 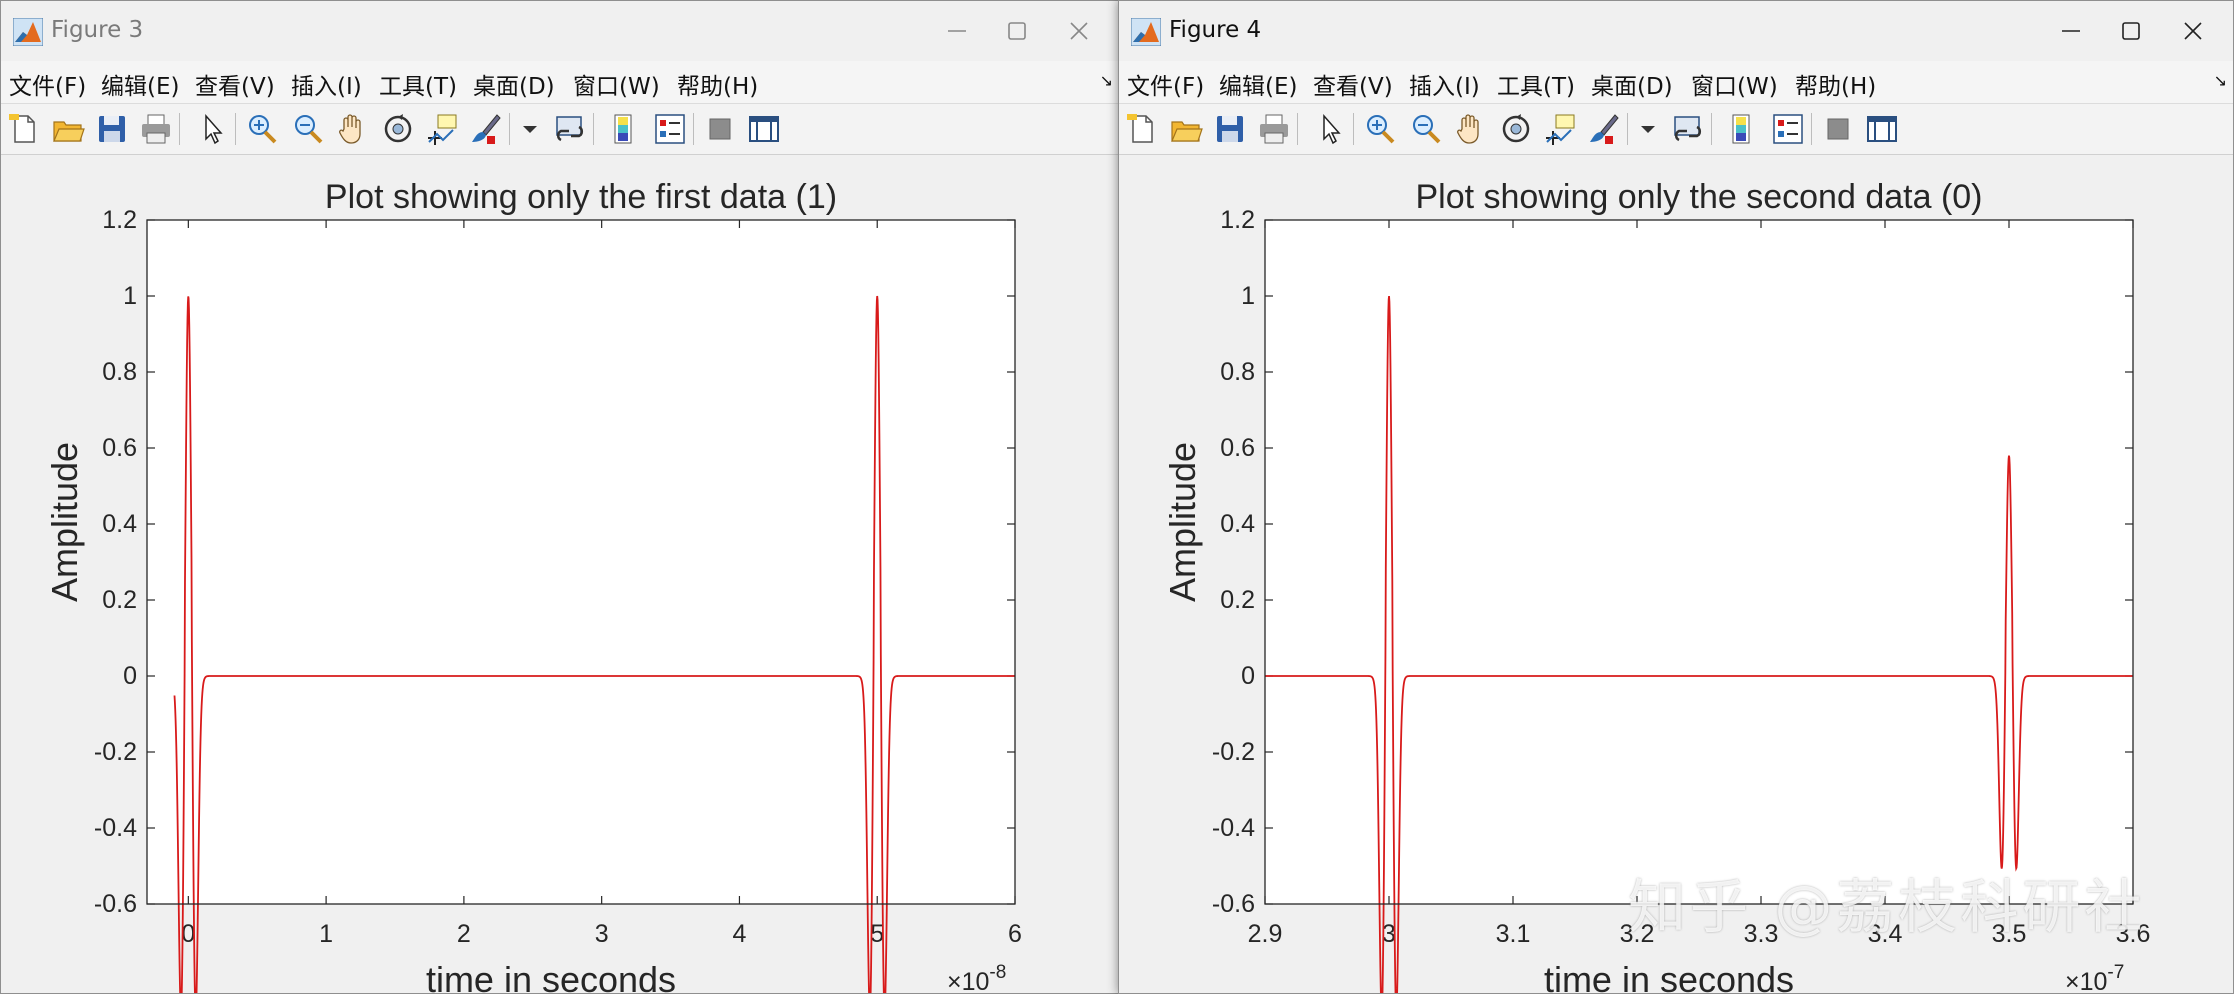 I want to click on y-tick-label: 0, so click(x=130, y=676).